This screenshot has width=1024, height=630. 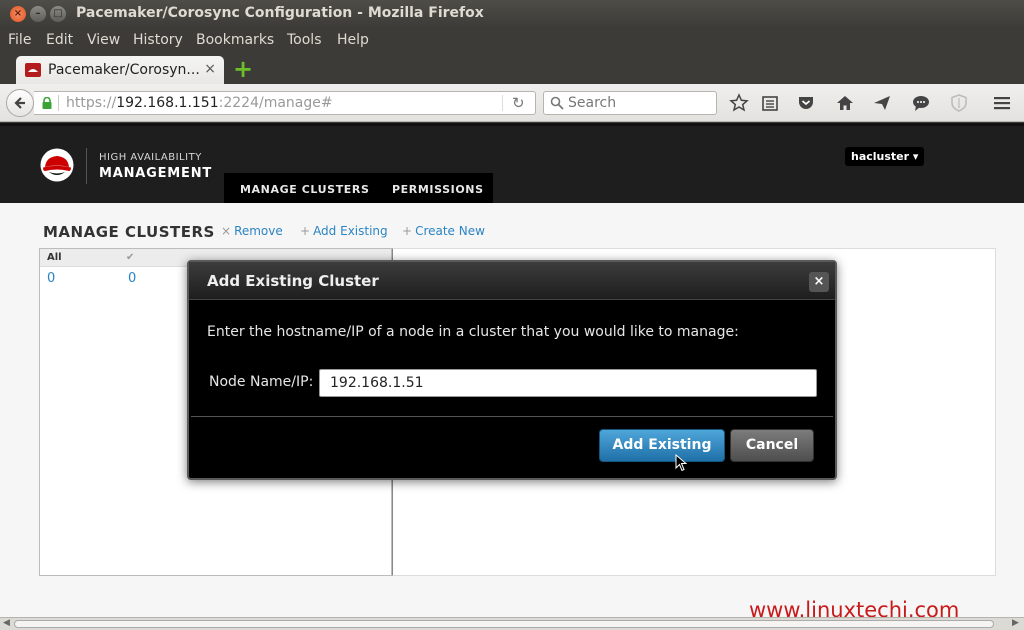 What do you see at coordinates (47, 103) in the screenshot?
I see `lock-icon` at bounding box center [47, 103].